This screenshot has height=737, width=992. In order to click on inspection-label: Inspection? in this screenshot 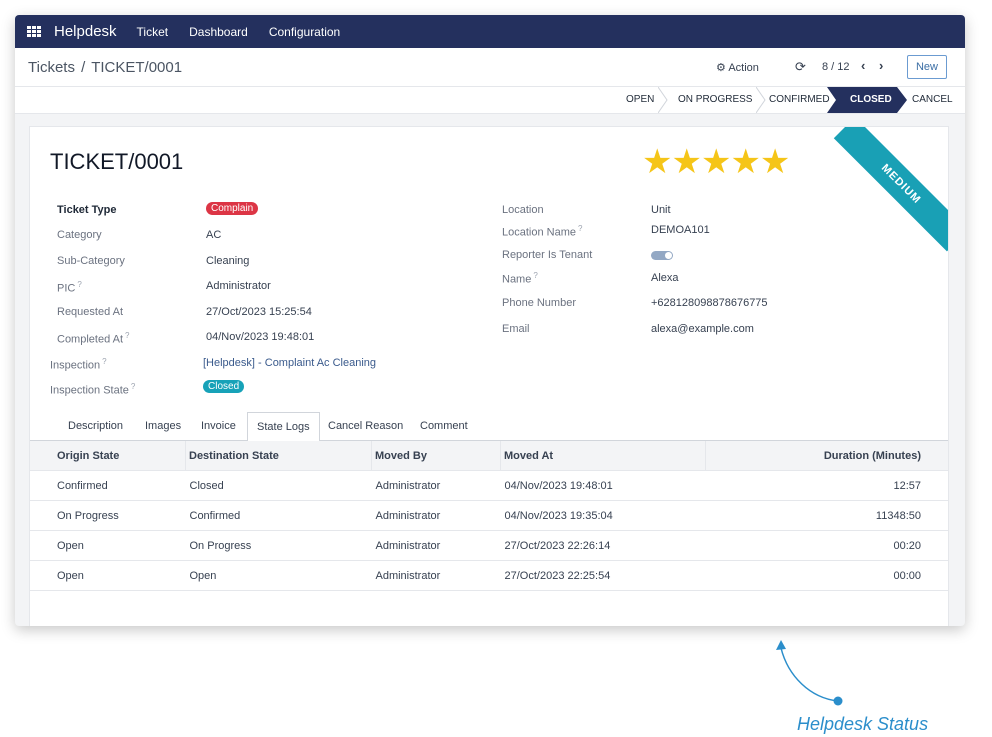, I will do `click(78, 364)`.